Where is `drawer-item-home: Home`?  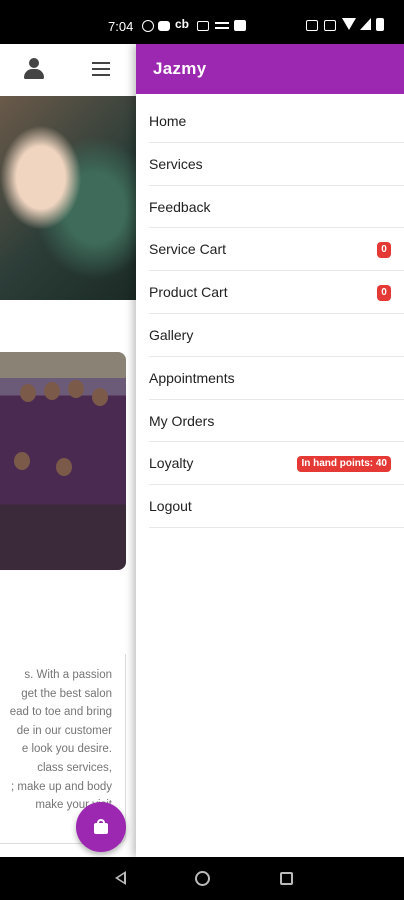
drawer-item-home: Home is located at coordinates (276, 121).